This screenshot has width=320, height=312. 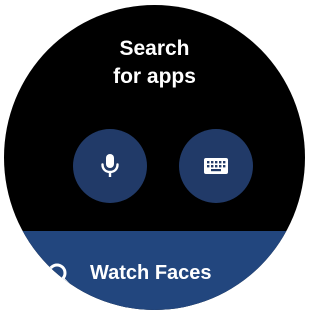 I want to click on search-icon, so click(x=60, y=276).